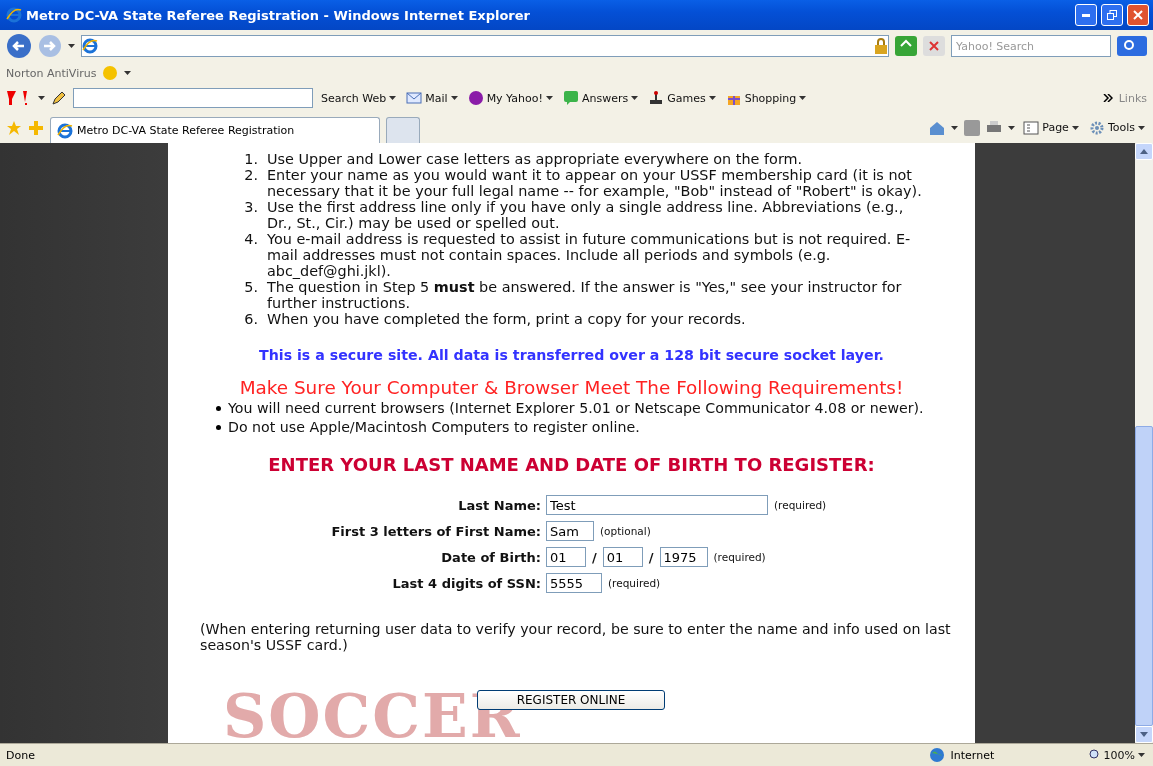 The height and width of the screenshot is (766, 1153). I want to click on command-button: Page, so click(1051, 127).